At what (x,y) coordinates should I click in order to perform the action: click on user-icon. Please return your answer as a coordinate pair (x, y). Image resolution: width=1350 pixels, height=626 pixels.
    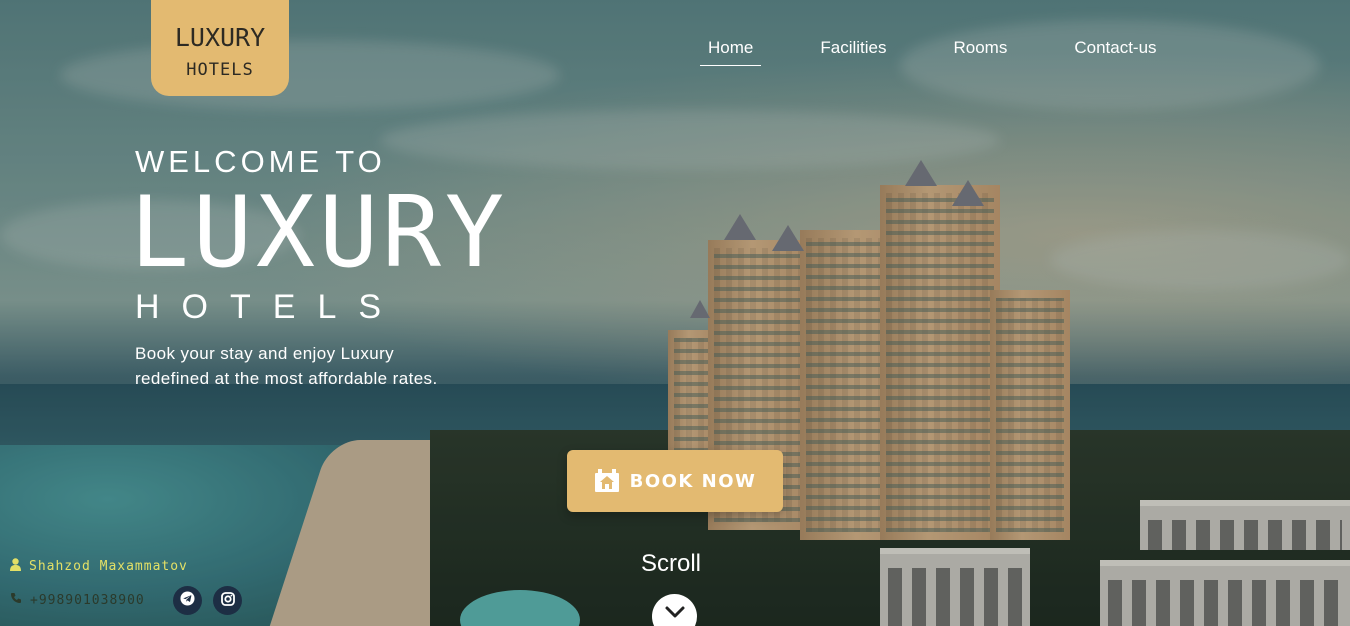
    Looking at the image, I should click on (19, 566).